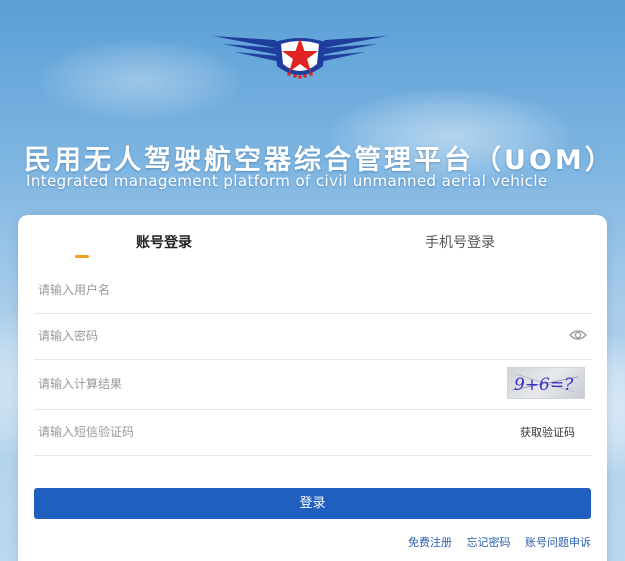  Describe the element at coordinates (258, 336) in the screenshot. I see `password-input` at that location.